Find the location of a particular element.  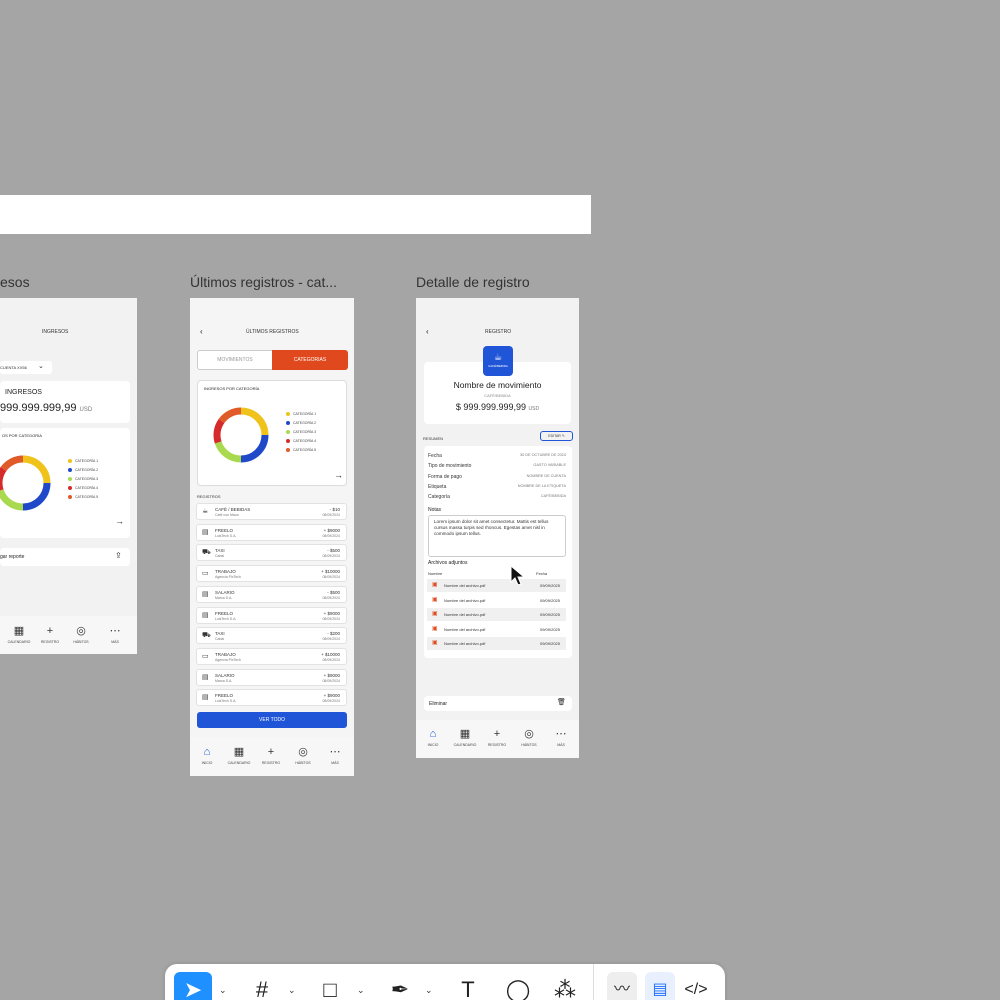

more-icon: ⋯ is located at coordinates (561, 734).